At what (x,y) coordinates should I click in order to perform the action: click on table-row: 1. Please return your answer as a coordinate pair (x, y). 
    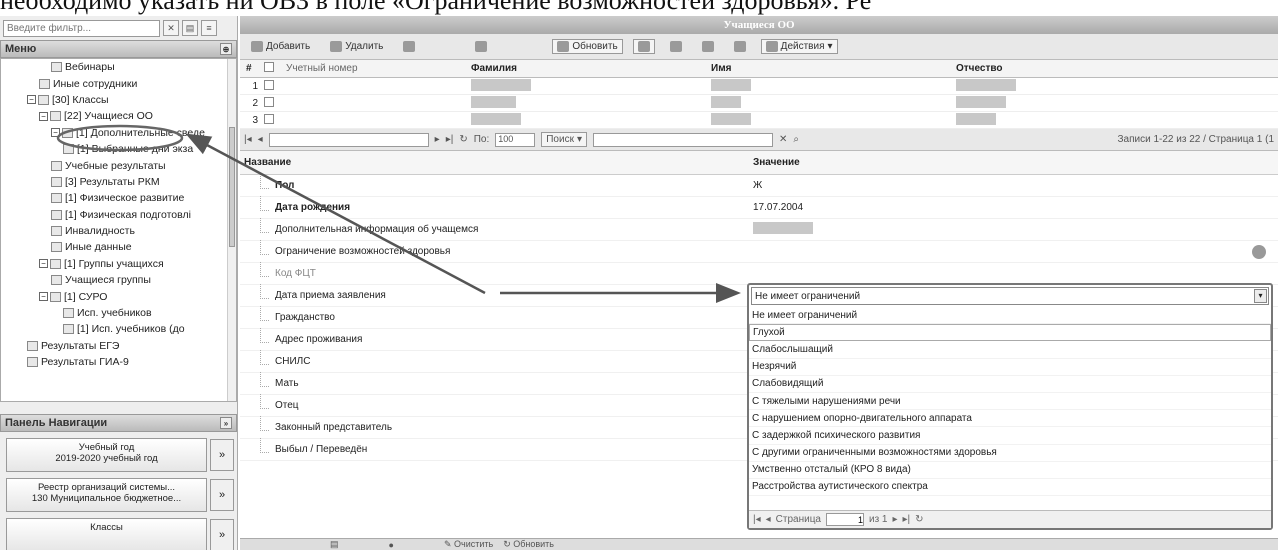
    Looking at the image, I should click on (759, 86).